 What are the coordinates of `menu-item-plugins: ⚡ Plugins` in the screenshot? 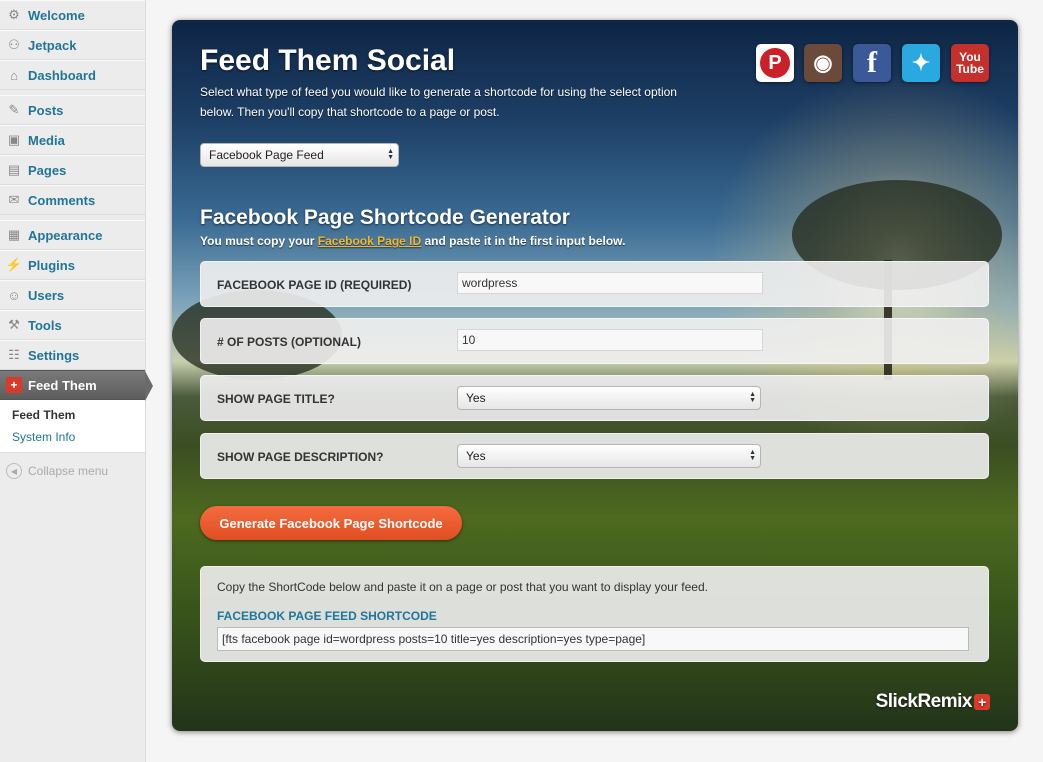 It's located at (72, 265).